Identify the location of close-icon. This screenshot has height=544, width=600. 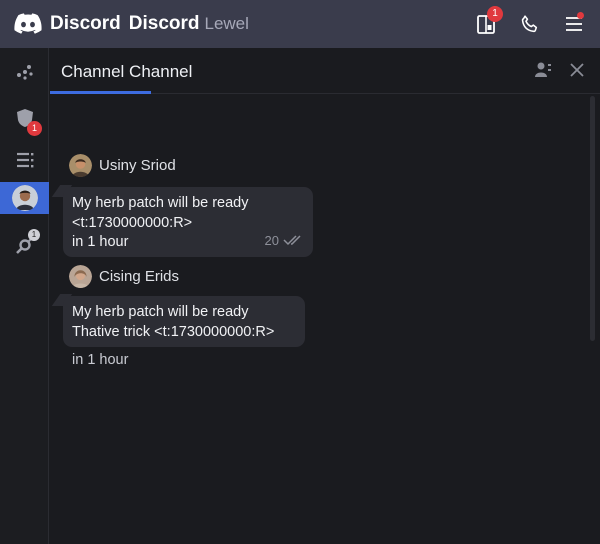
(577, 70).